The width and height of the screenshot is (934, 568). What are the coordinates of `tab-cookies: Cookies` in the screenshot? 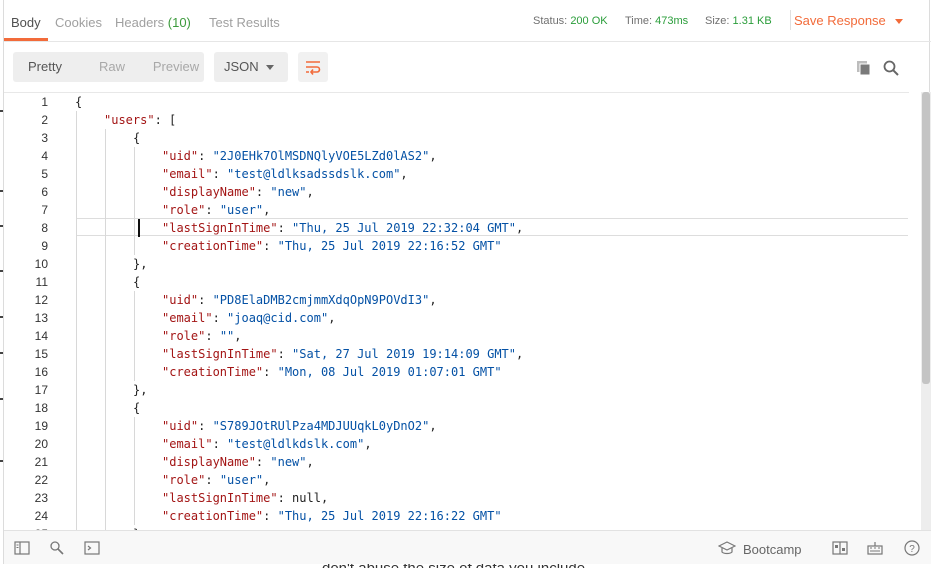 It's located at (78, 22).